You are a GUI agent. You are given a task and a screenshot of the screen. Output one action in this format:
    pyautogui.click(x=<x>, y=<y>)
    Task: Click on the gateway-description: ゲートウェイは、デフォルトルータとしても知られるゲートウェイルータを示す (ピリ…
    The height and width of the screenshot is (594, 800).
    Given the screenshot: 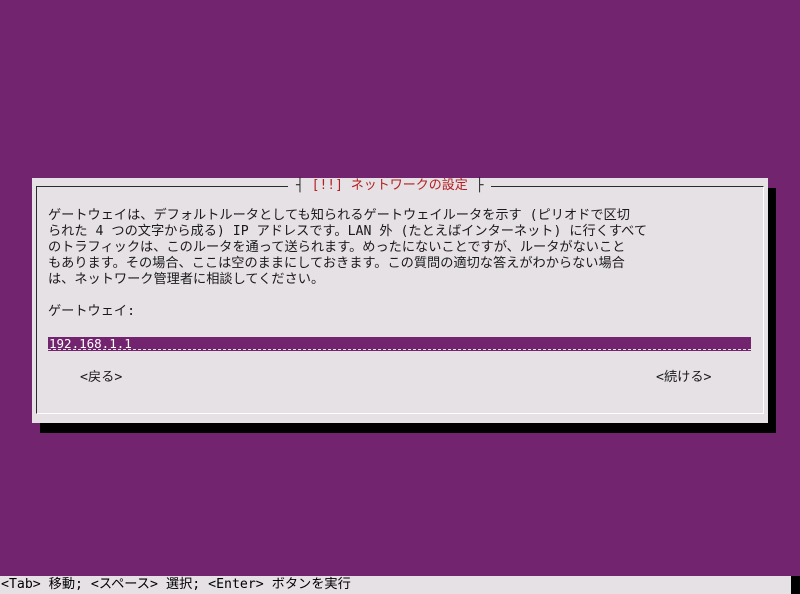 What is the action you would take?
    pyautogui.click(x=348, y=247)
    